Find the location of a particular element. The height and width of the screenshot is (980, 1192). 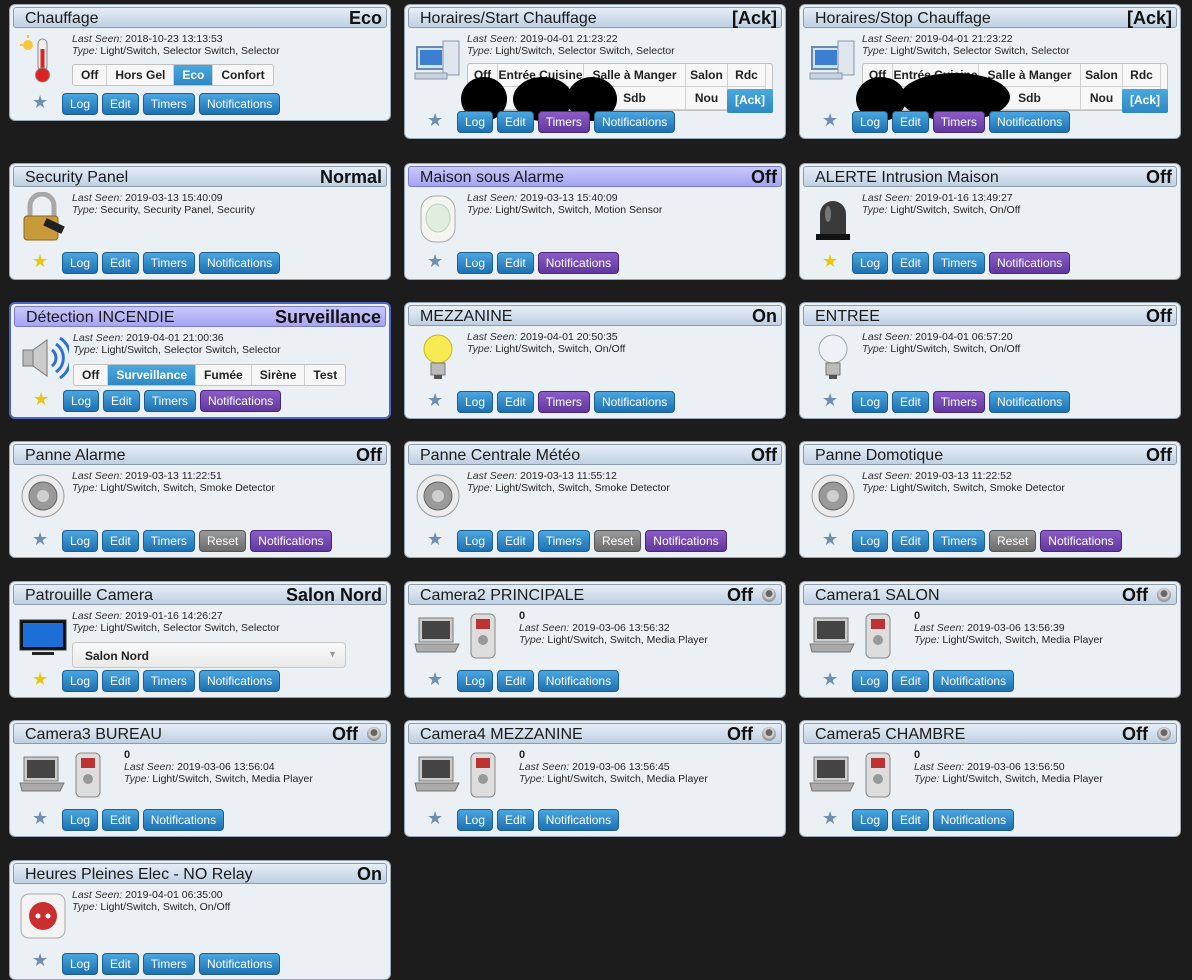

selector-option-eco: Eco is located at coordinates (194, 75).